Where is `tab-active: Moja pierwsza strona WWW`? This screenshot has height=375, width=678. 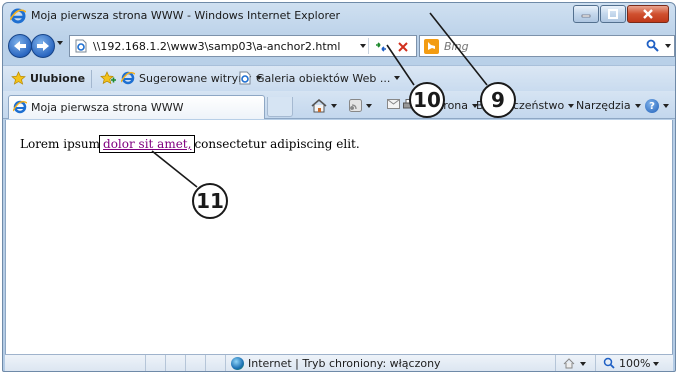
tab-active: Moja pierwsza strona WWW is located at coordinates (136, 107).